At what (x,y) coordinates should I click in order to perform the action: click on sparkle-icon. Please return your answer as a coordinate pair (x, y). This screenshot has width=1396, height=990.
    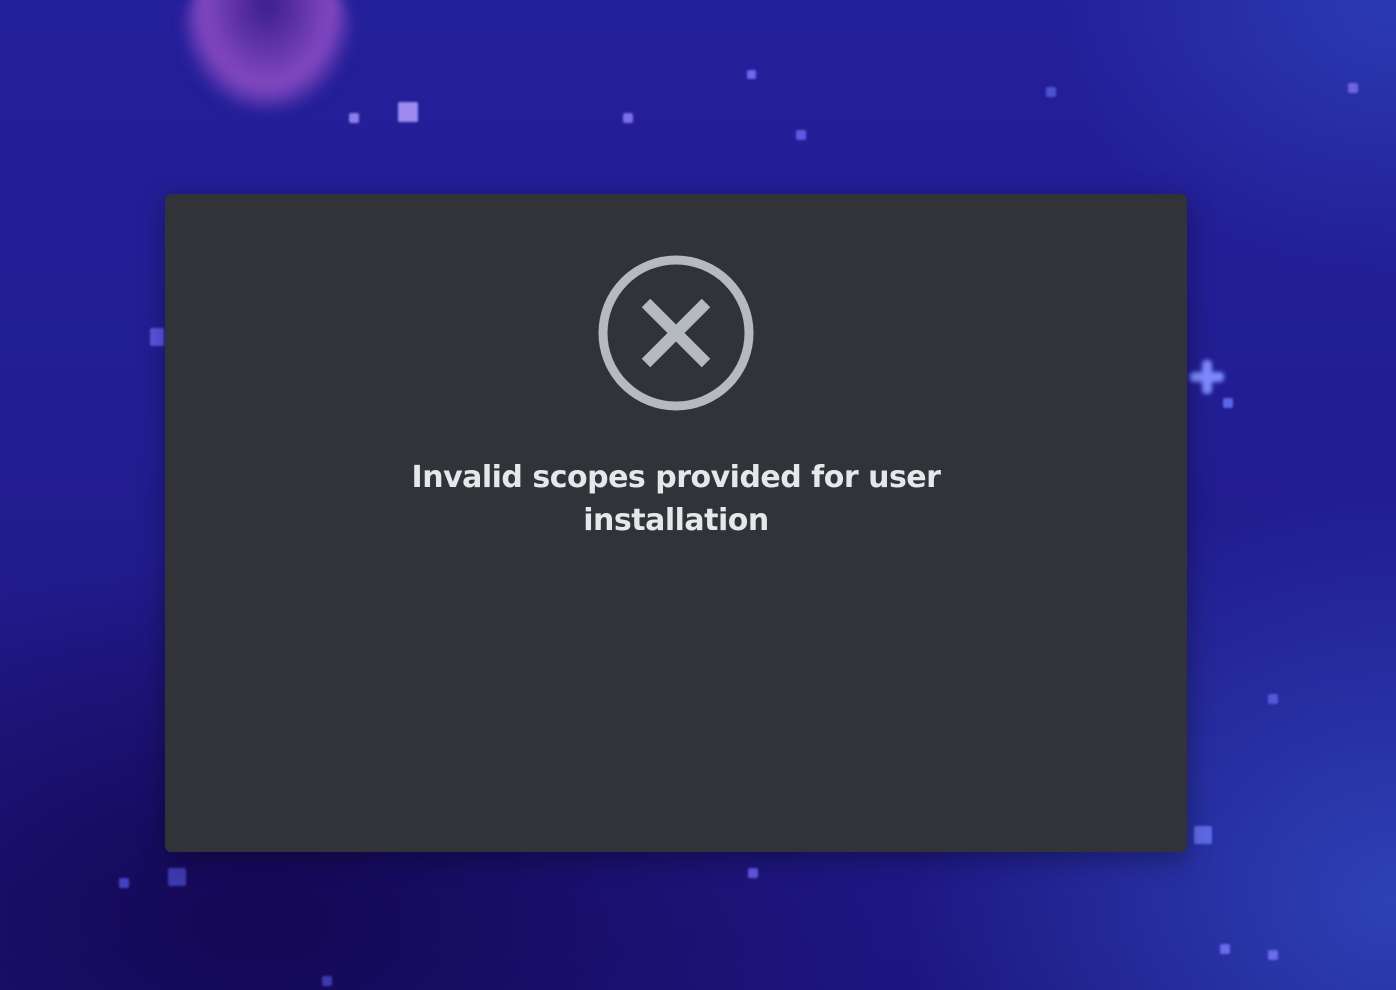
    Looking at the image, I should click on (1207, 377).